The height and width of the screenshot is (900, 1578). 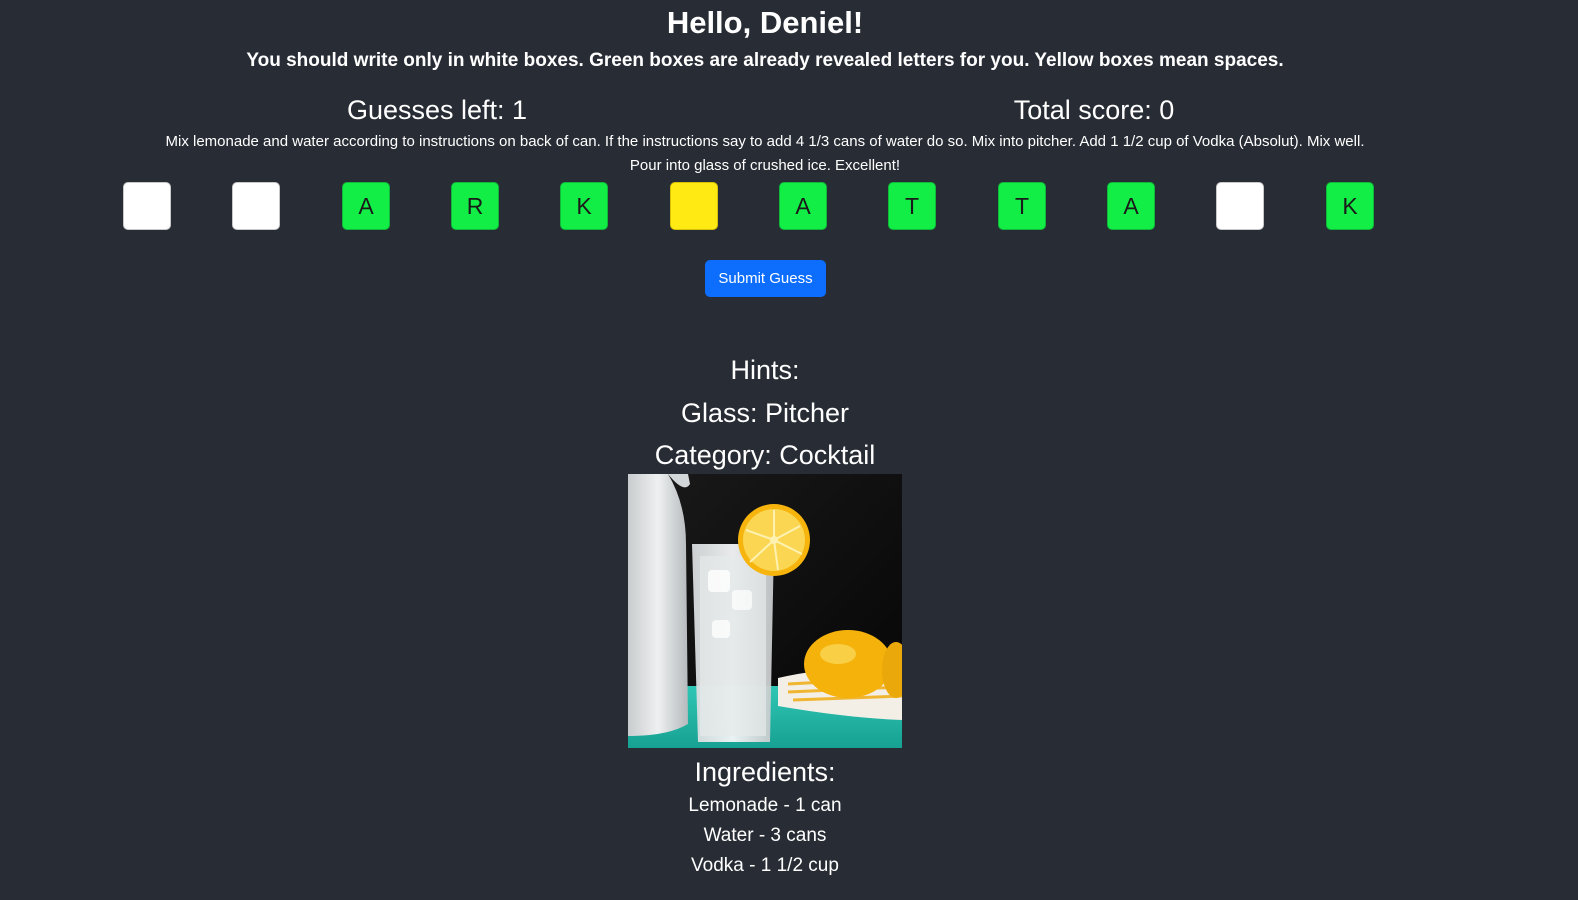 What do you see at coordinates (1094, 110) in the screenshot?
I see `total-score: Total score: 0` at bounding box center [1094, 110].